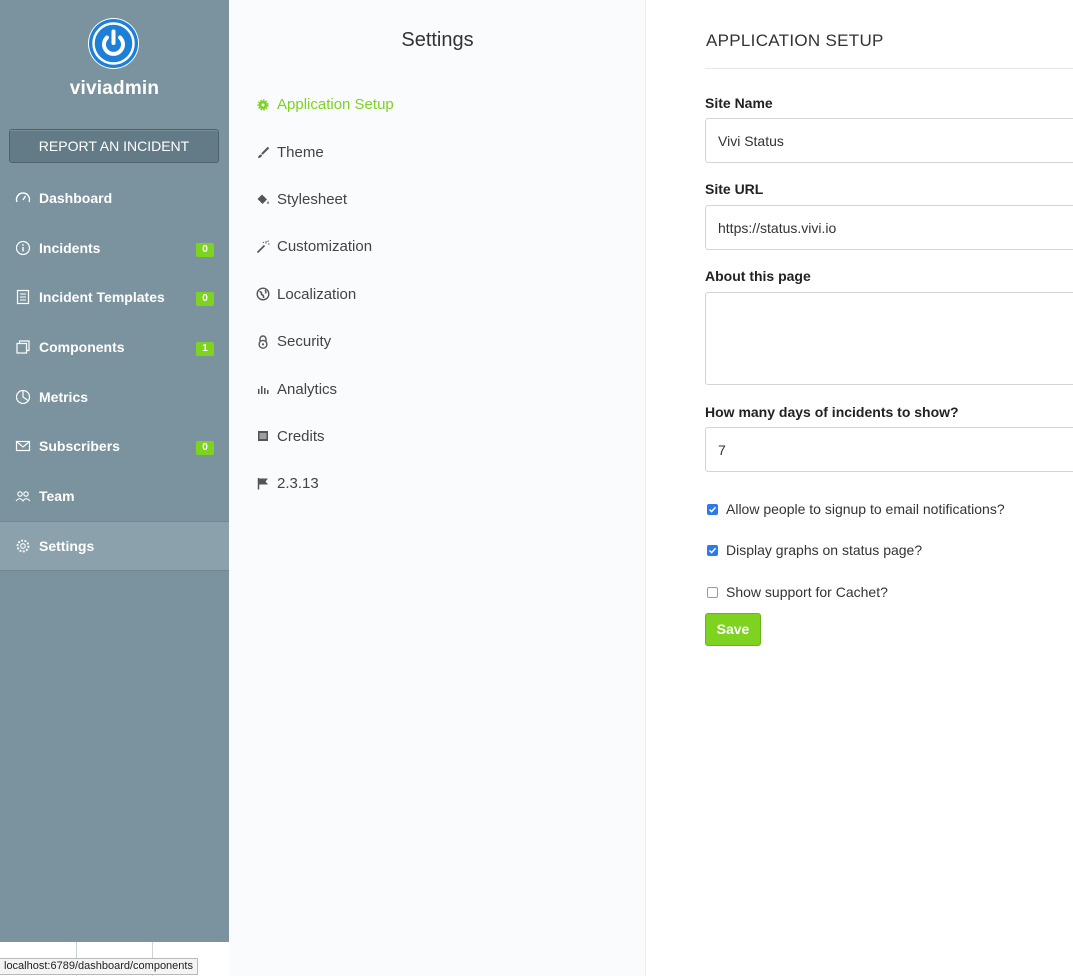  What do you see at coordinates (263, 199) in the screenshot?
I see `paint-bucket-icon` at bounding box center [263, 199].